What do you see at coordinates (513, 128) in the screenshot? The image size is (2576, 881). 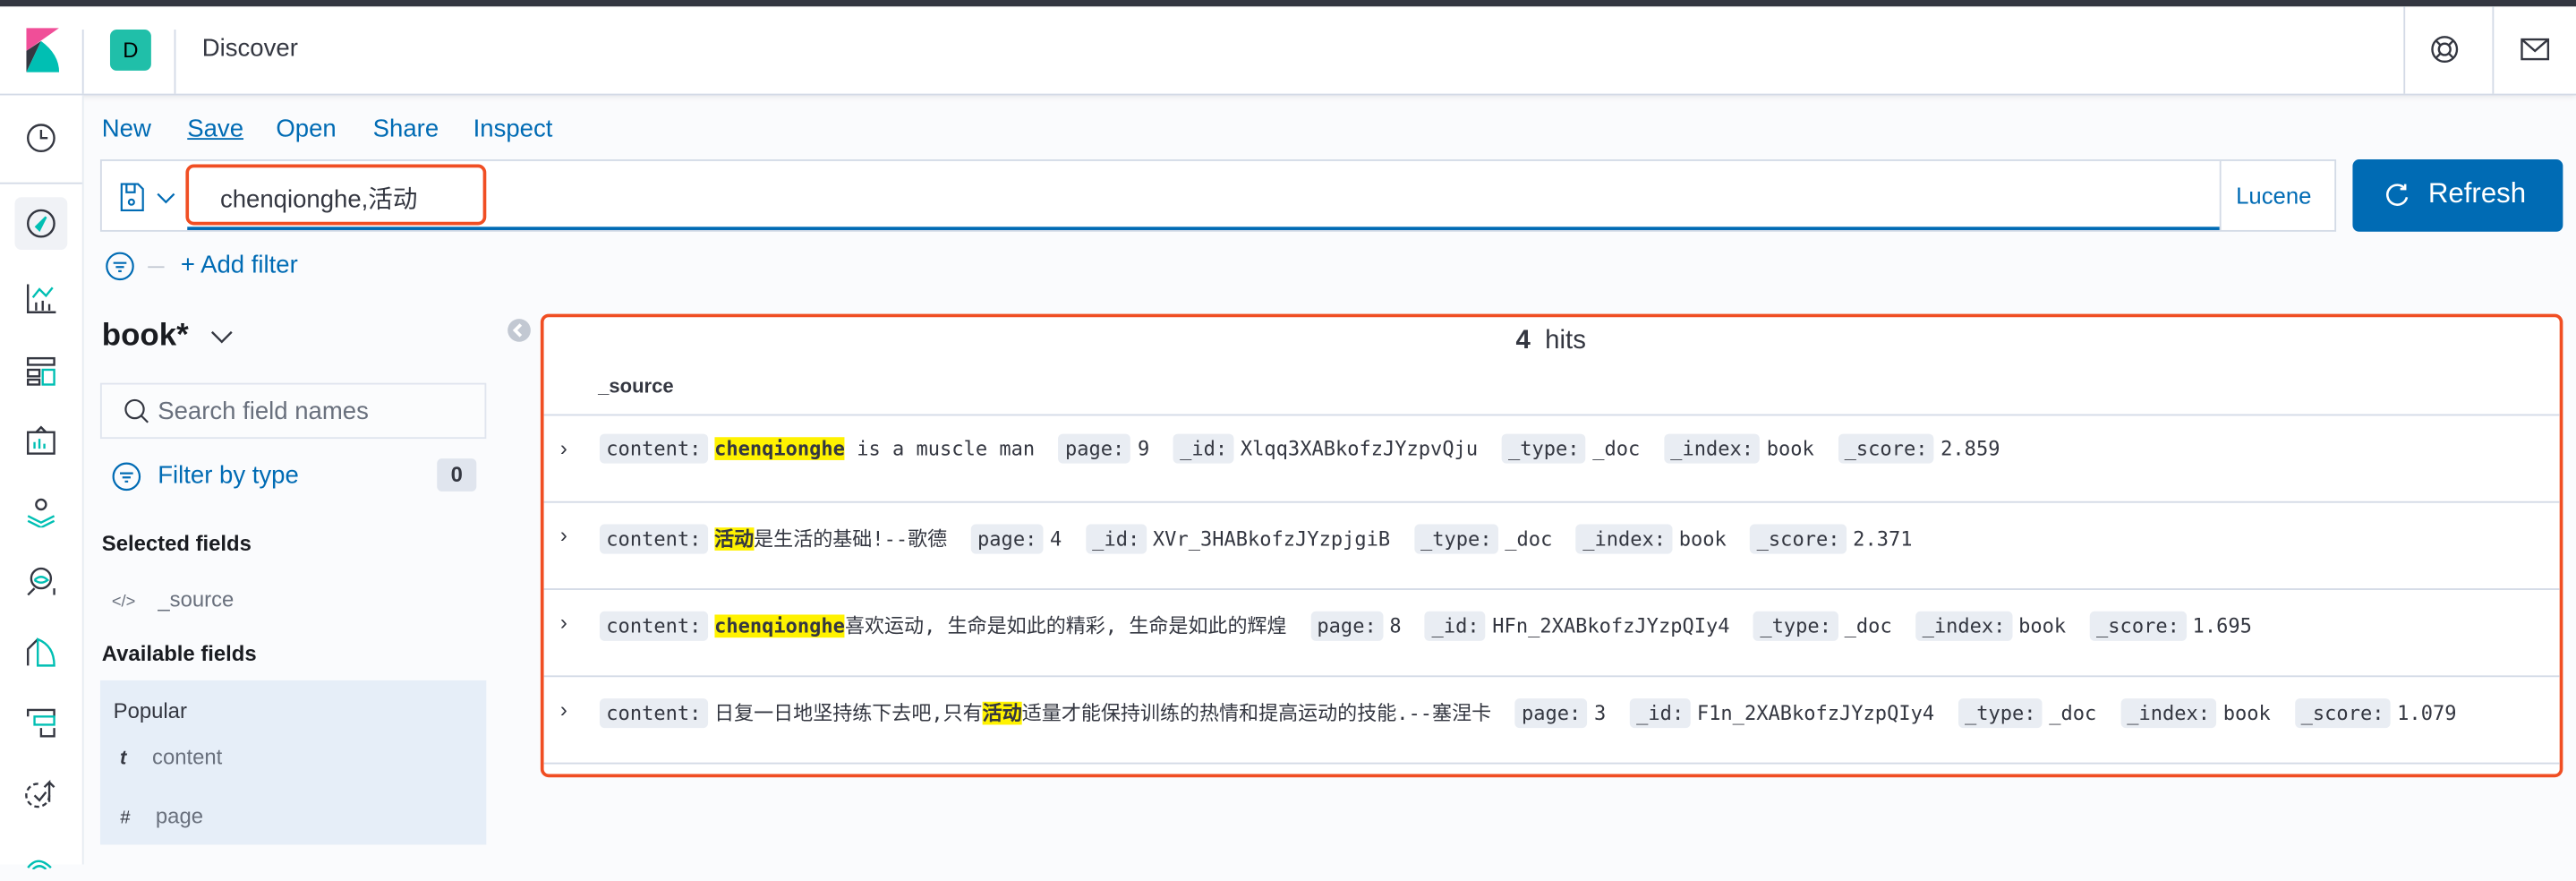 I see `inspect-link: Inspect` at bounding box center [513, 128].